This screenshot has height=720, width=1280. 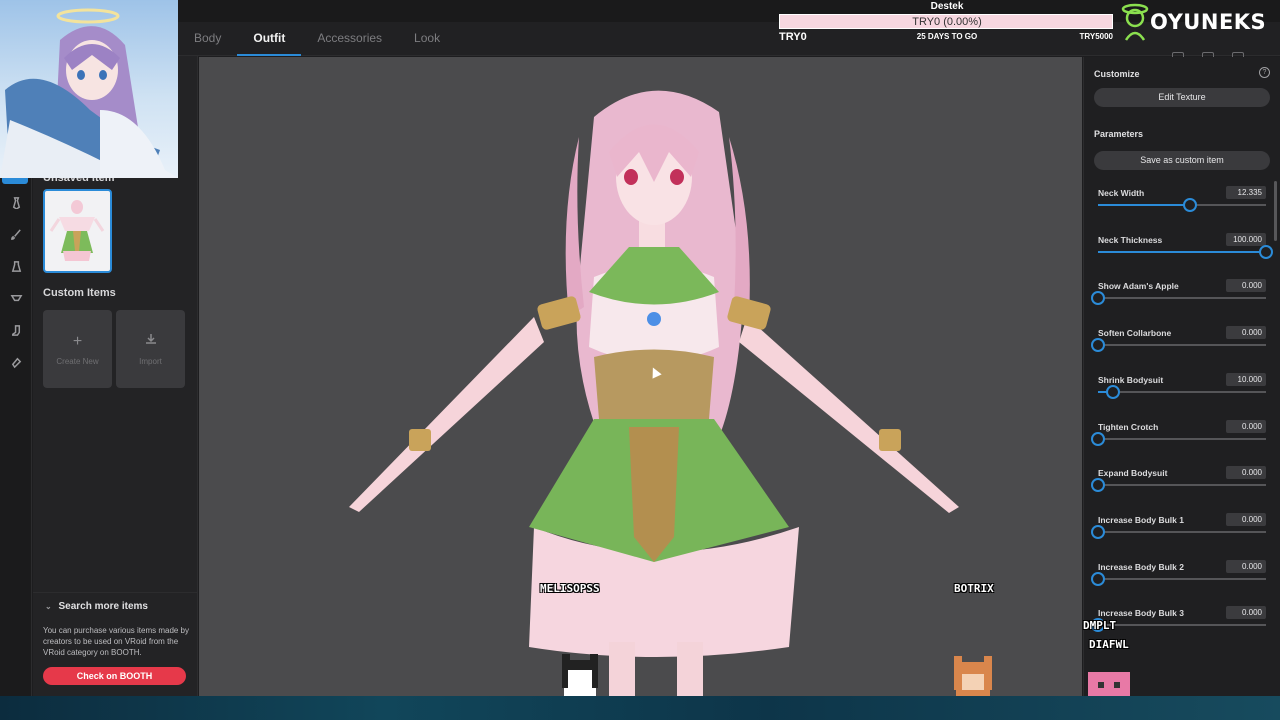 I want to click on chat-name-melisopss: MELISOPSS, so click(x=570, y=588).